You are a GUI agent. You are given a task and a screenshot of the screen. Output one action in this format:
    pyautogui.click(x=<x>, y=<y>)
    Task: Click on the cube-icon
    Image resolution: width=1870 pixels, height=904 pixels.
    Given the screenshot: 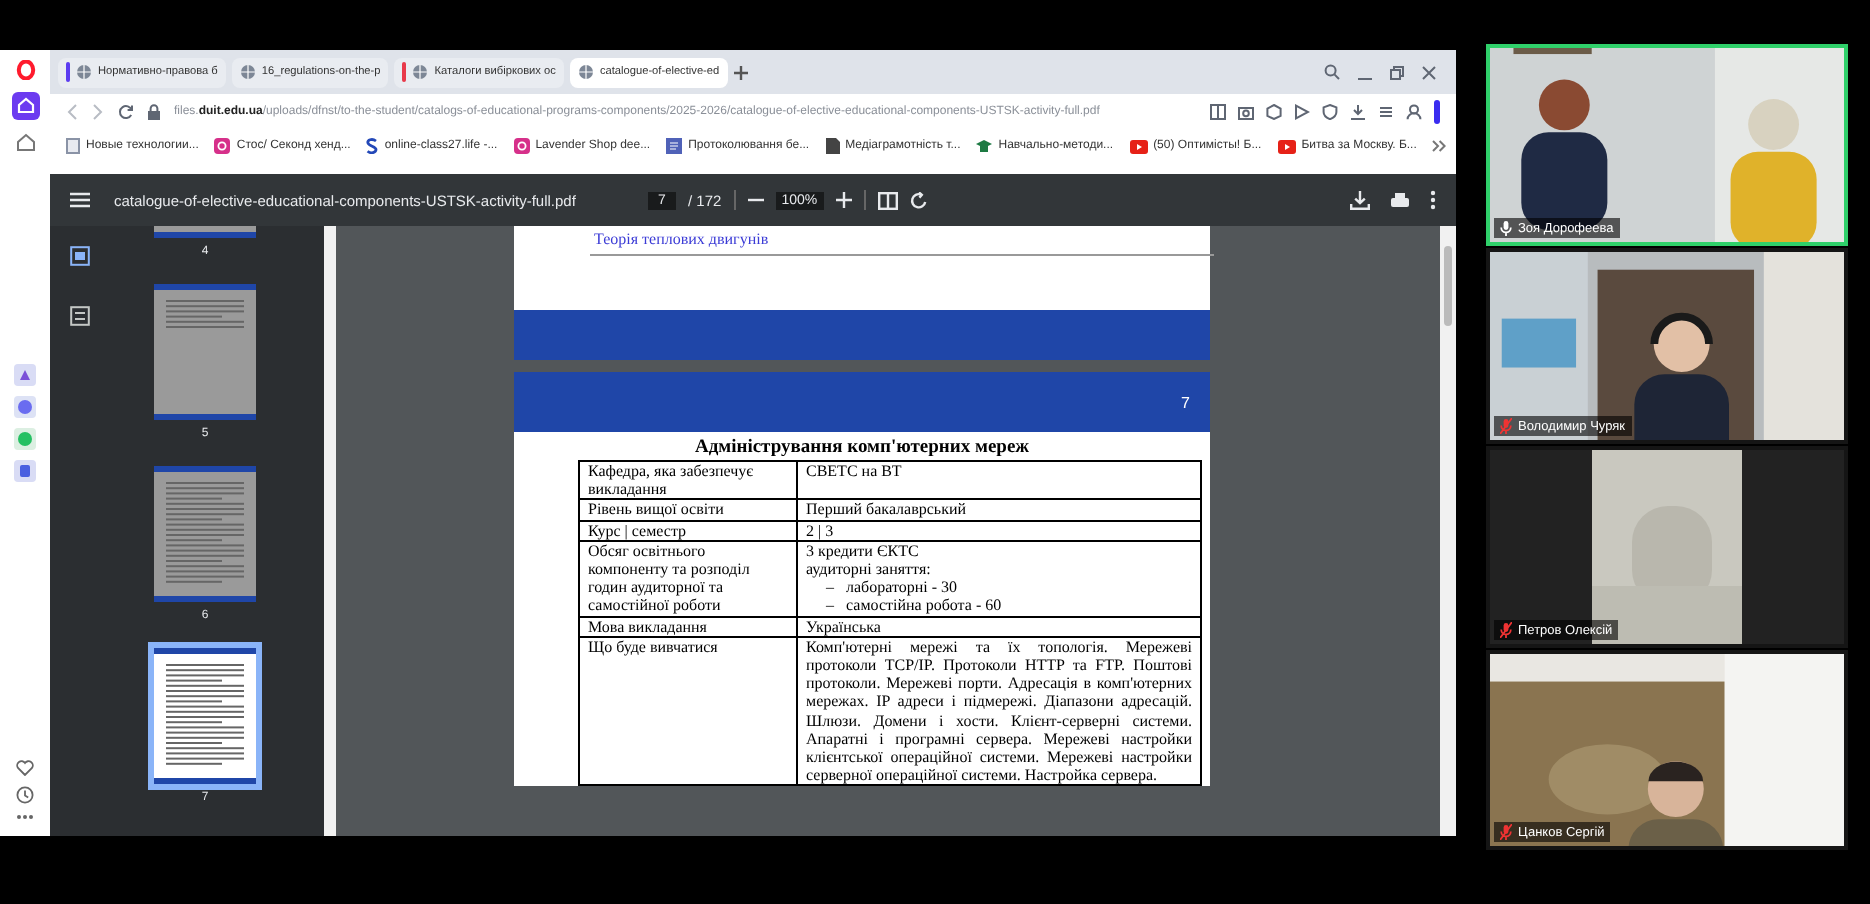 What is the action you would take?
    pyautogui.click(x=1274, y=112)
    